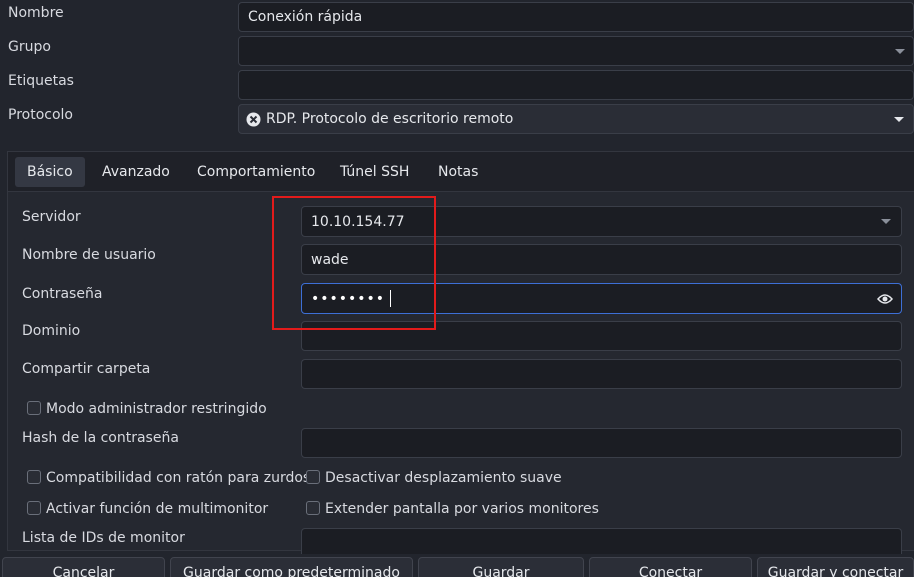 This screenshot has height=577, width=914. Describe the element at coordinates (670, 567) in the screenshot. I see `conectar-button: Conectar` at that location.